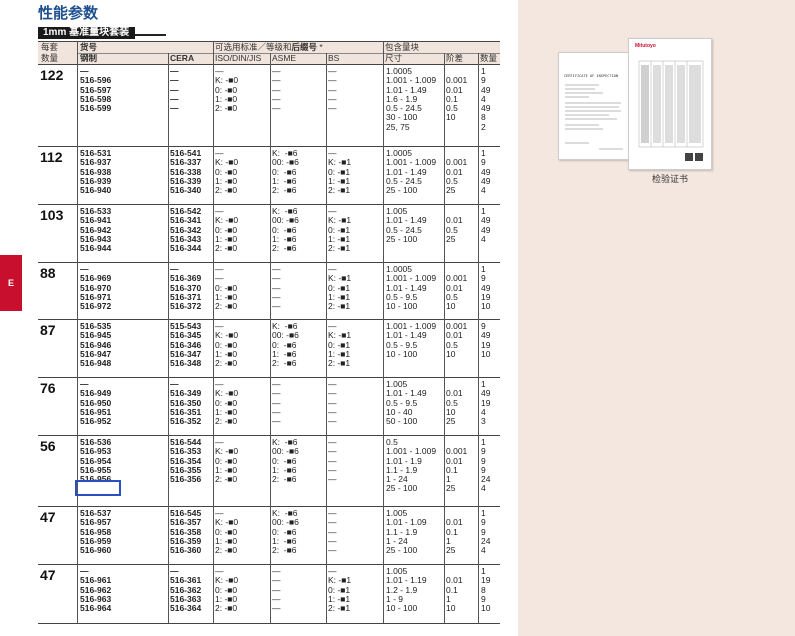 This screenshot has height=636, width=795. I want to click on certificate-table-drawing: Mitutoyo, so click(669, 102).